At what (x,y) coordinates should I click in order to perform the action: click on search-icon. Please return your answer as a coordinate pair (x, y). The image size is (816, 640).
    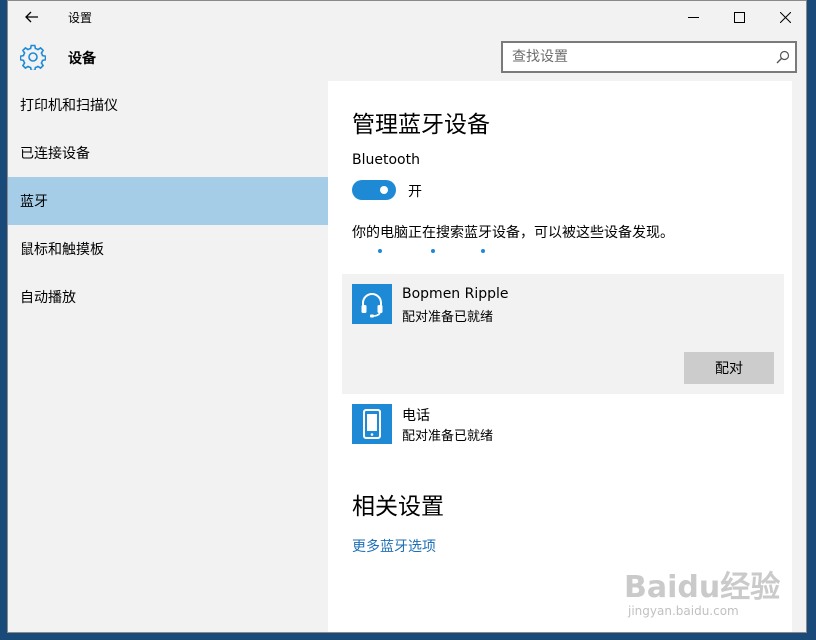
    Looking at the image, I should click on (783, 57).